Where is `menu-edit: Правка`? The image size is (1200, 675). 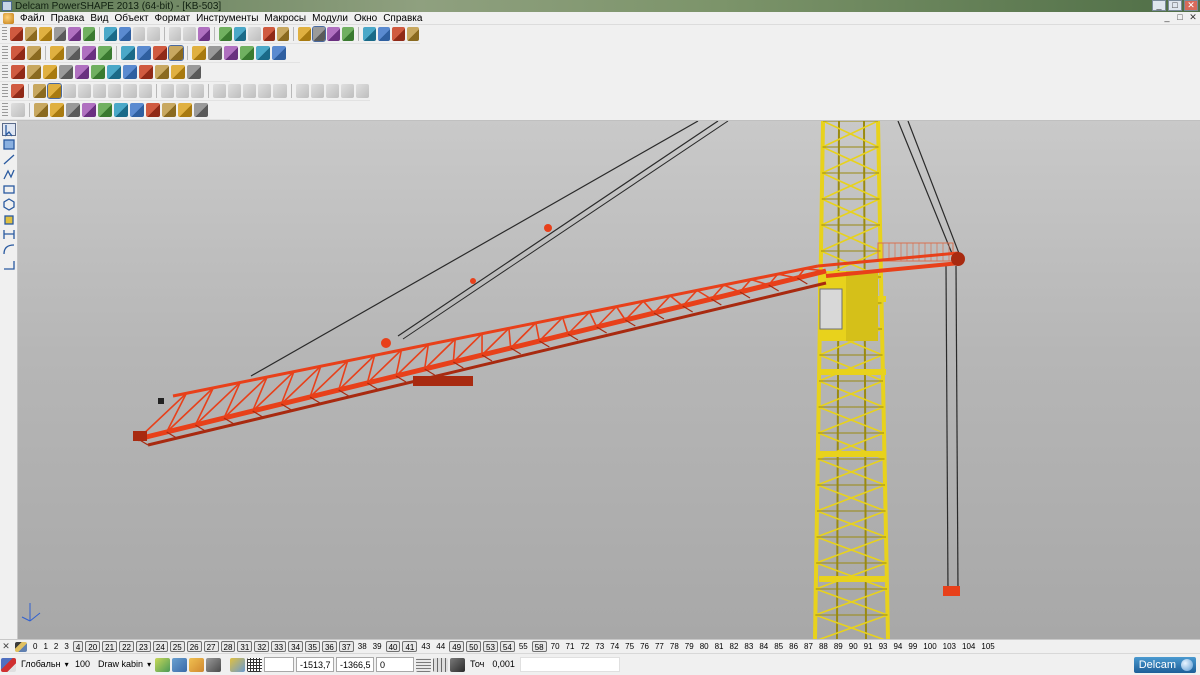 menu-edit: Правка is located at coordinates (68, 18).